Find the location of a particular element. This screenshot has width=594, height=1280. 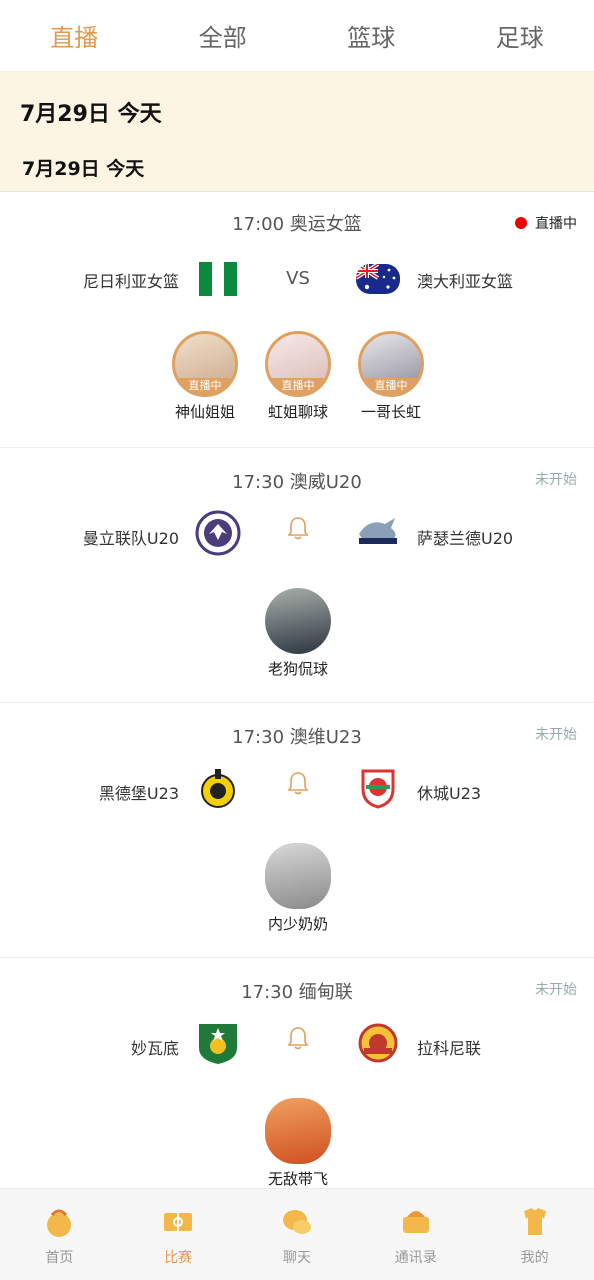

away-team-name: 休城U23 is located at coordinates (449, 793).